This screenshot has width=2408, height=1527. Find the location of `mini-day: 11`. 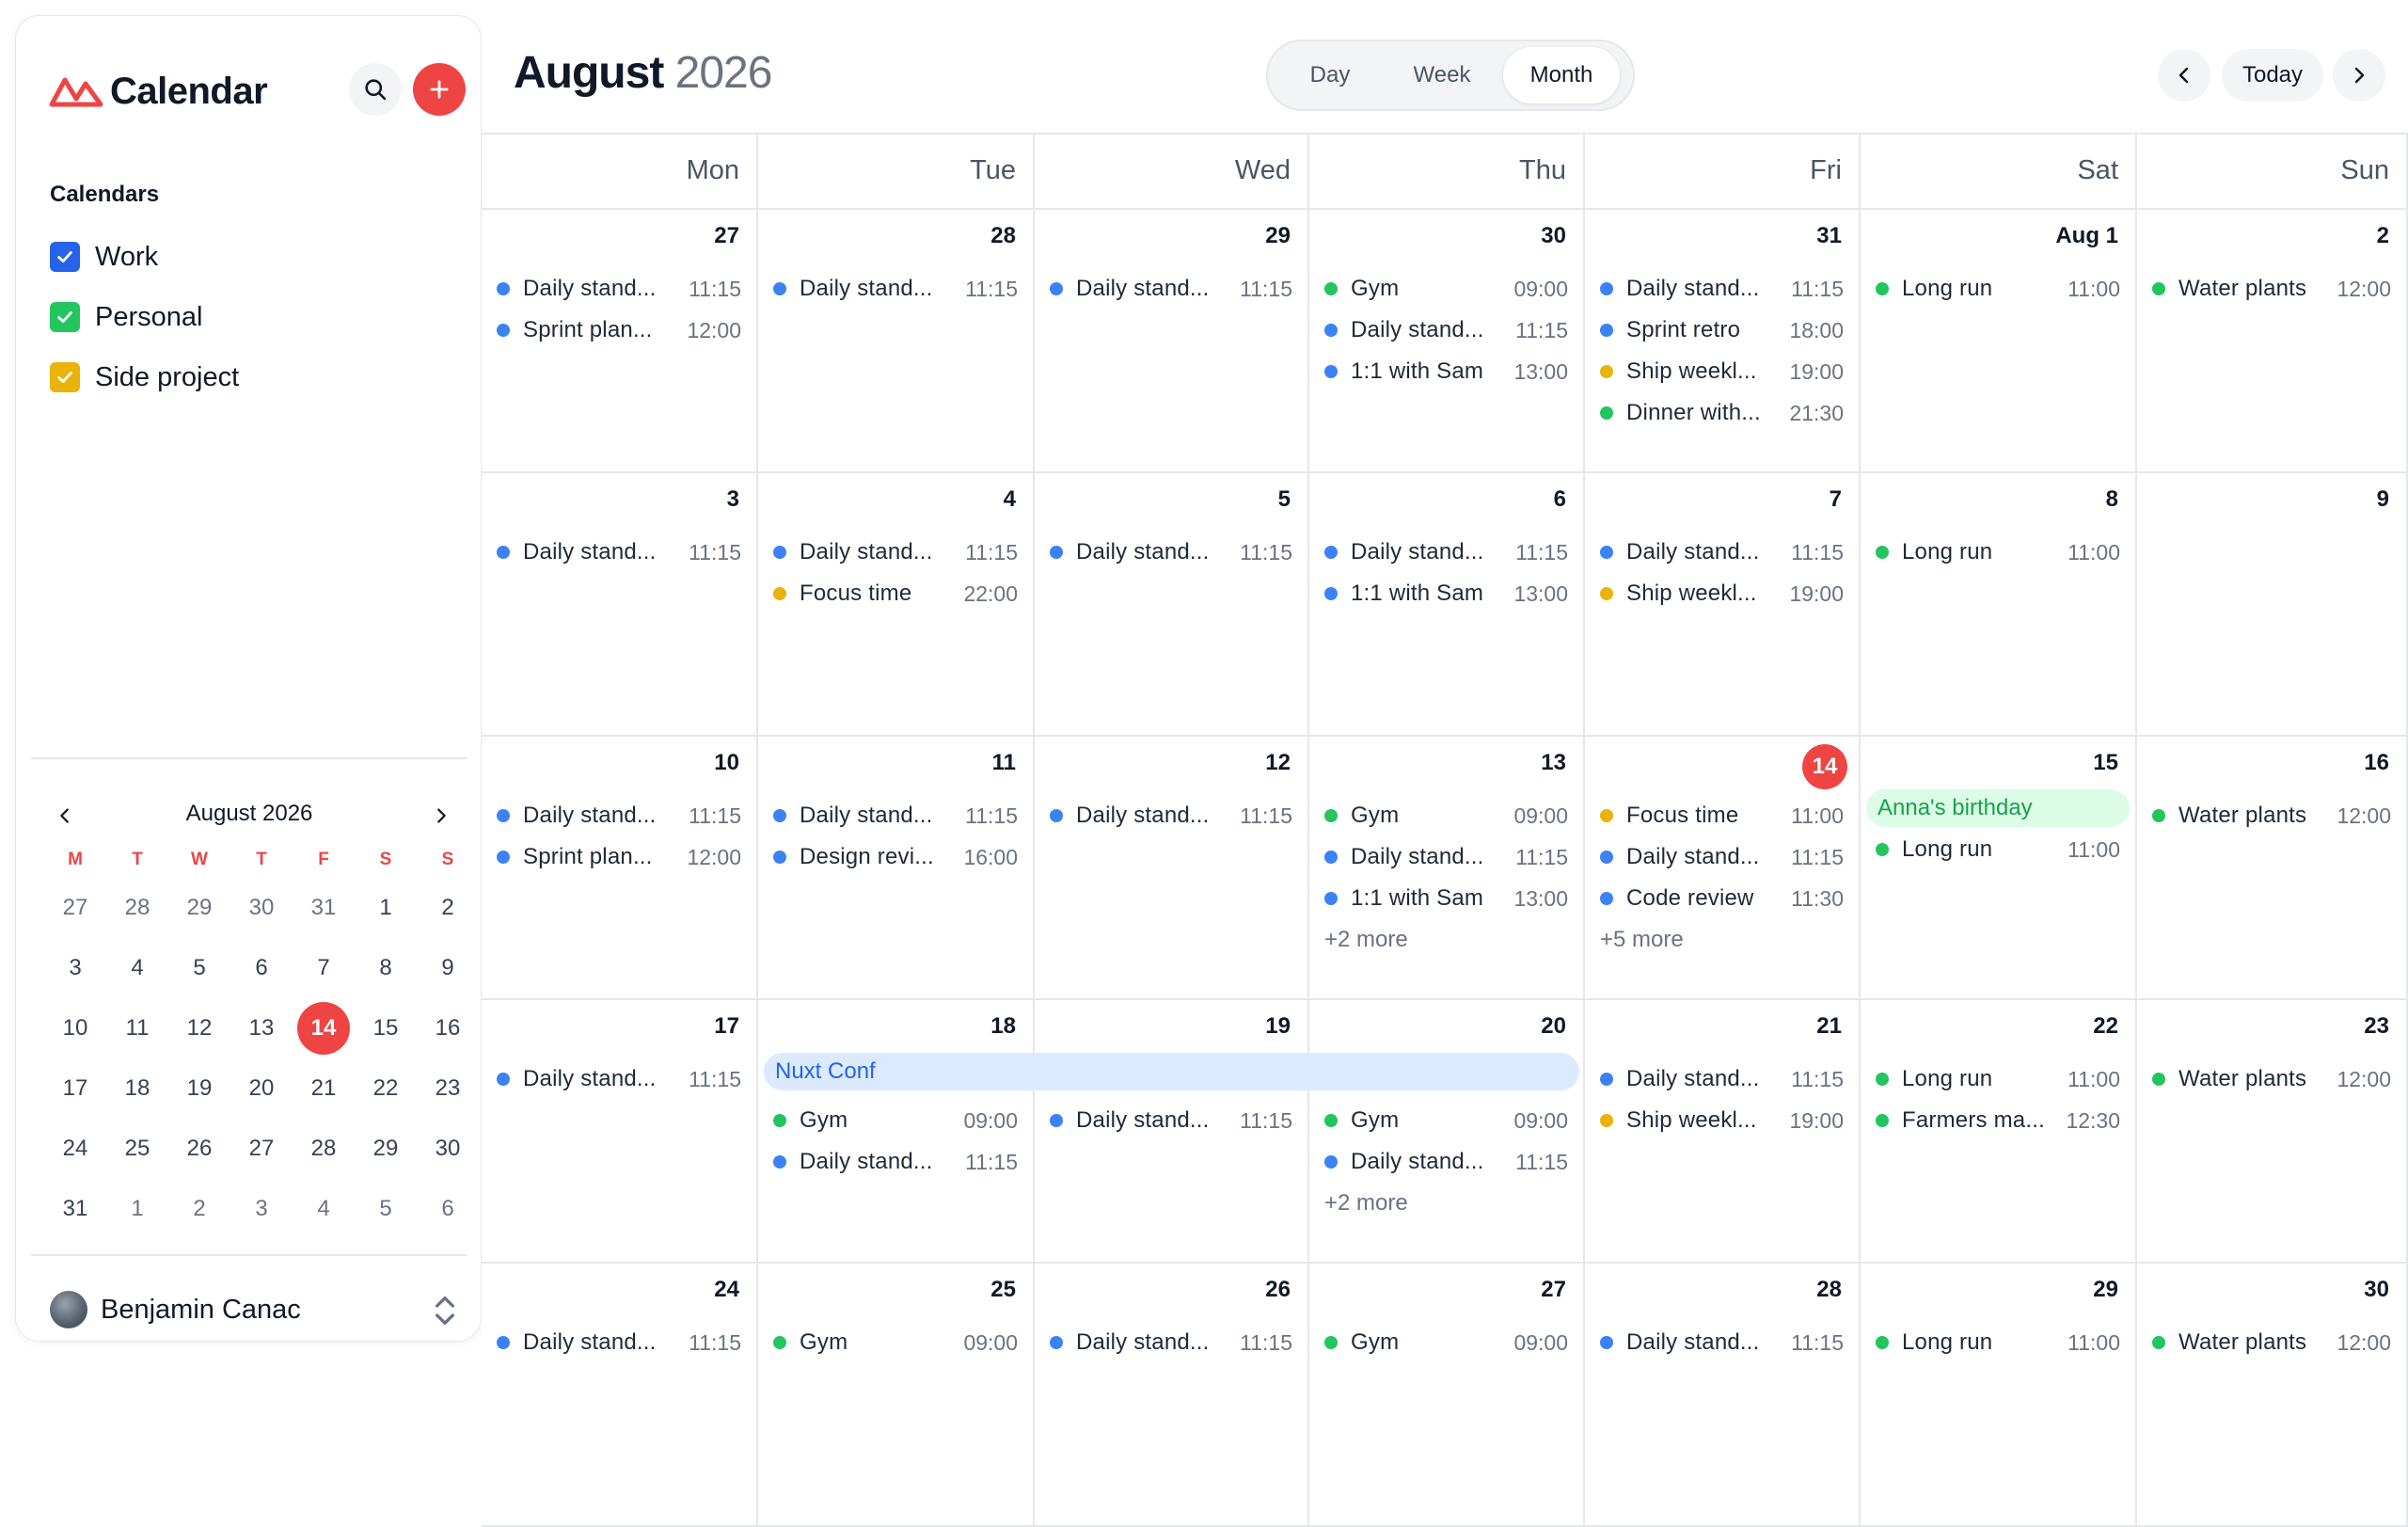

mini-day: 11 is located at coordinates (137, 1028).